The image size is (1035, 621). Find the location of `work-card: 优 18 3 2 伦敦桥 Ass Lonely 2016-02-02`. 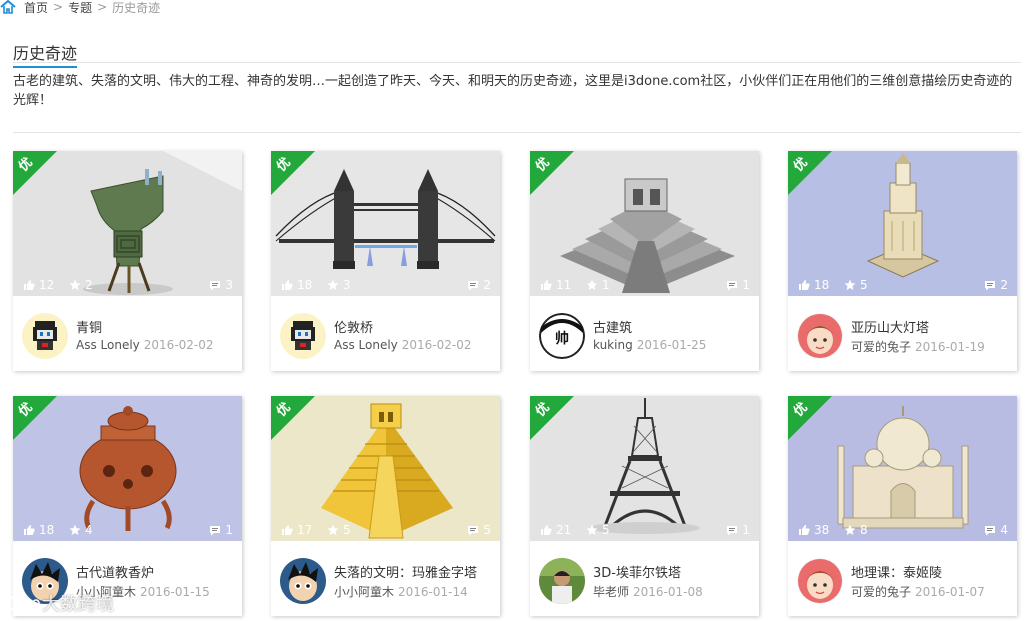

work-card: 优 18 3 2 伦敦桥 Ass Lonely 2016-02-02 is located at coordinates (385, 261).